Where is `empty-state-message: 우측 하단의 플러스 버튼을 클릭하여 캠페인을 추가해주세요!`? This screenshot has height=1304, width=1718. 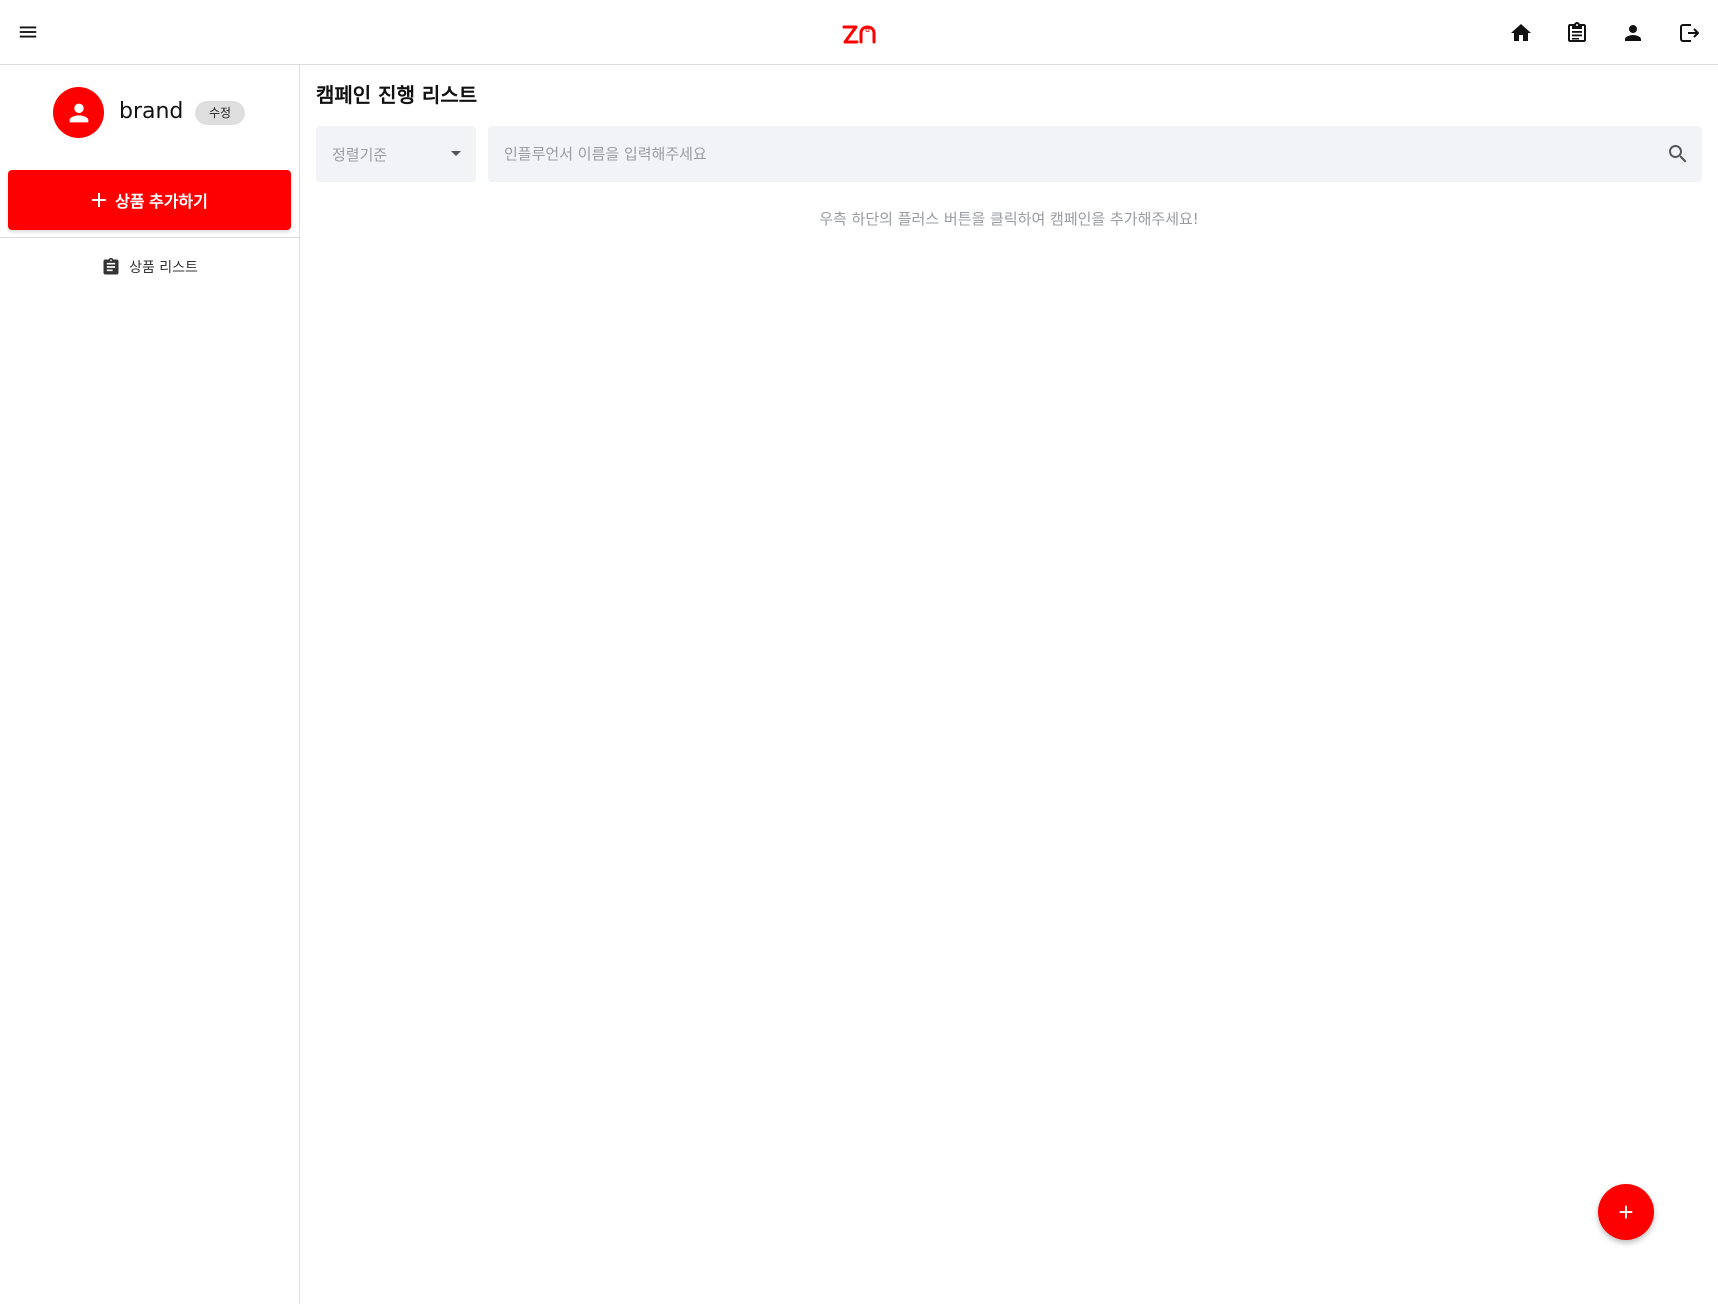 empty-state-message: 우측 하단의 플러스 버튼을 클릭하여 캠페인을 추가해주세요! is located at coordinates (1009, 219).